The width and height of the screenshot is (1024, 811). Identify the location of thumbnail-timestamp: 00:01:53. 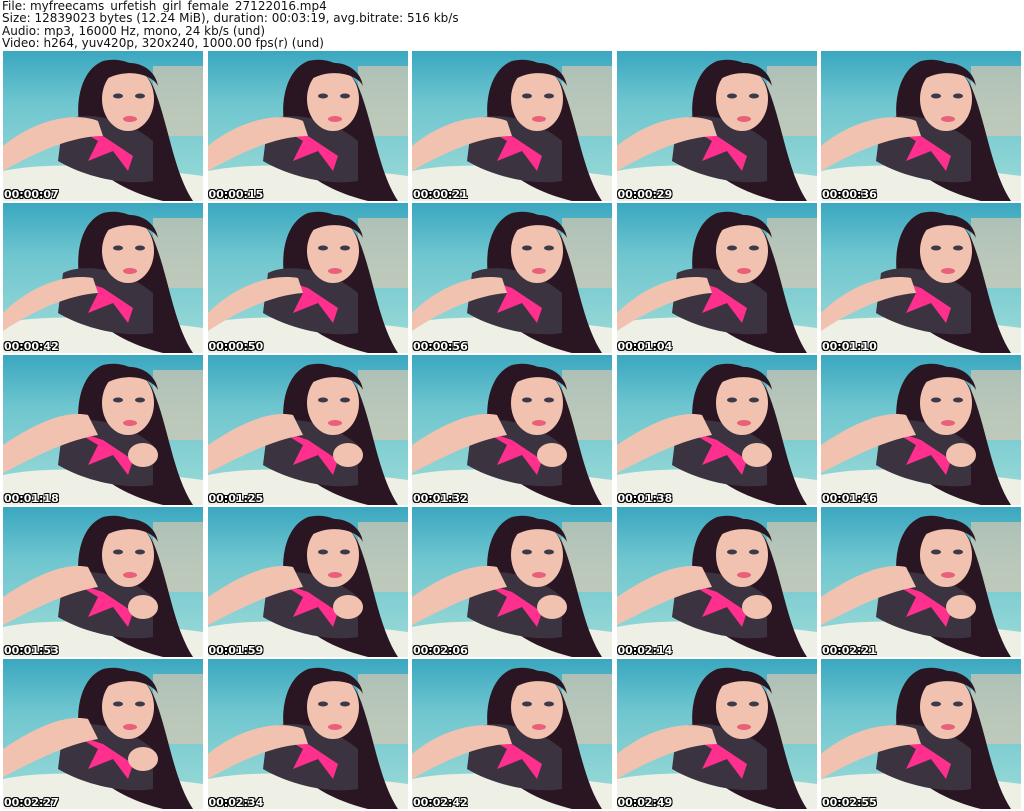
(31, 650).